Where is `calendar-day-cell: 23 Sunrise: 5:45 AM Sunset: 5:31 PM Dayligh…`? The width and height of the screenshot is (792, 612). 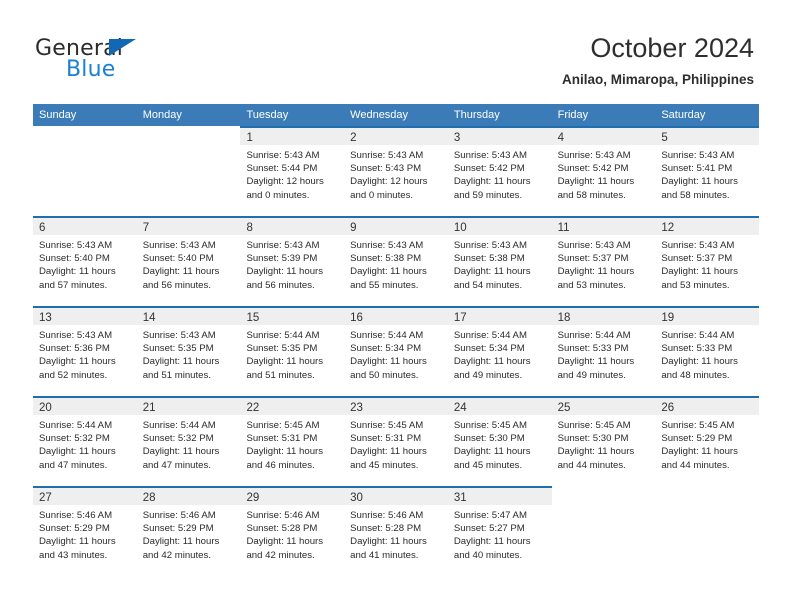 calendar-day-cell: 23 Sunrise: 5:45 AM Sunset: 5:31 PM Dayligh… is located at coordinates (396, 441).